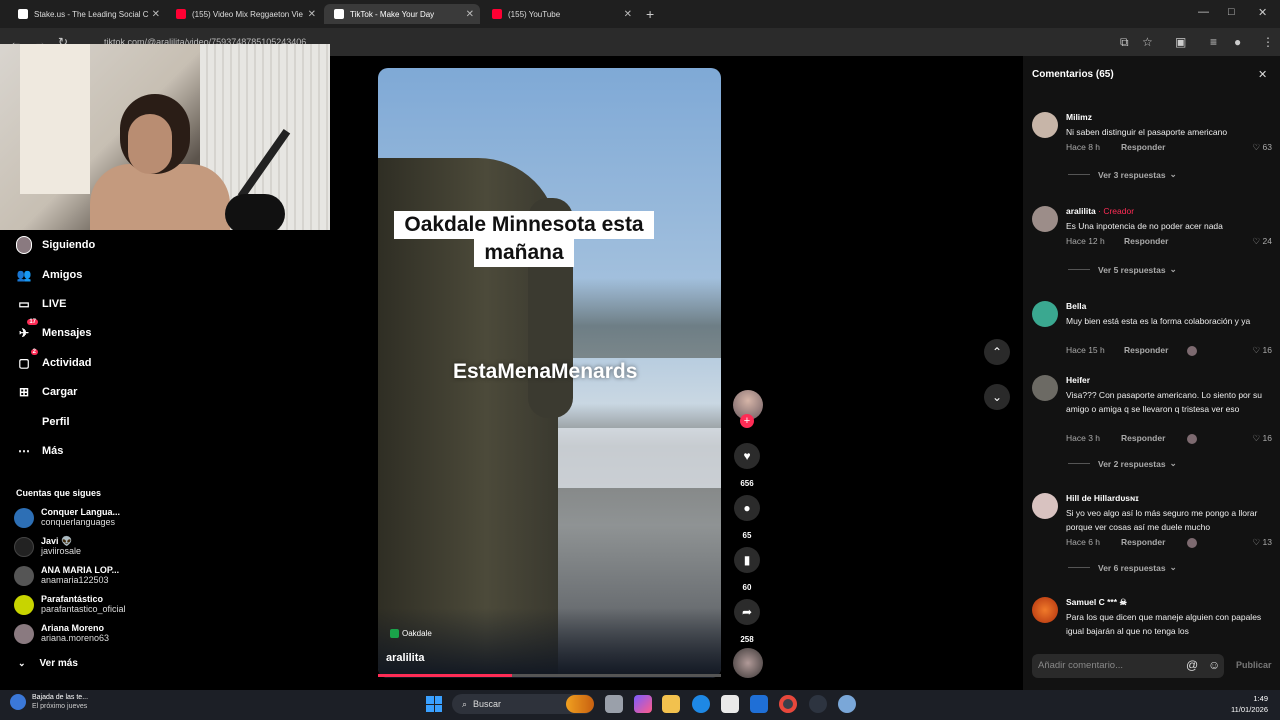 This screenshot has width=1280, height=720. I want to click on view-replies: Ver 5 respuestas ⌄, so click(1122, 269).